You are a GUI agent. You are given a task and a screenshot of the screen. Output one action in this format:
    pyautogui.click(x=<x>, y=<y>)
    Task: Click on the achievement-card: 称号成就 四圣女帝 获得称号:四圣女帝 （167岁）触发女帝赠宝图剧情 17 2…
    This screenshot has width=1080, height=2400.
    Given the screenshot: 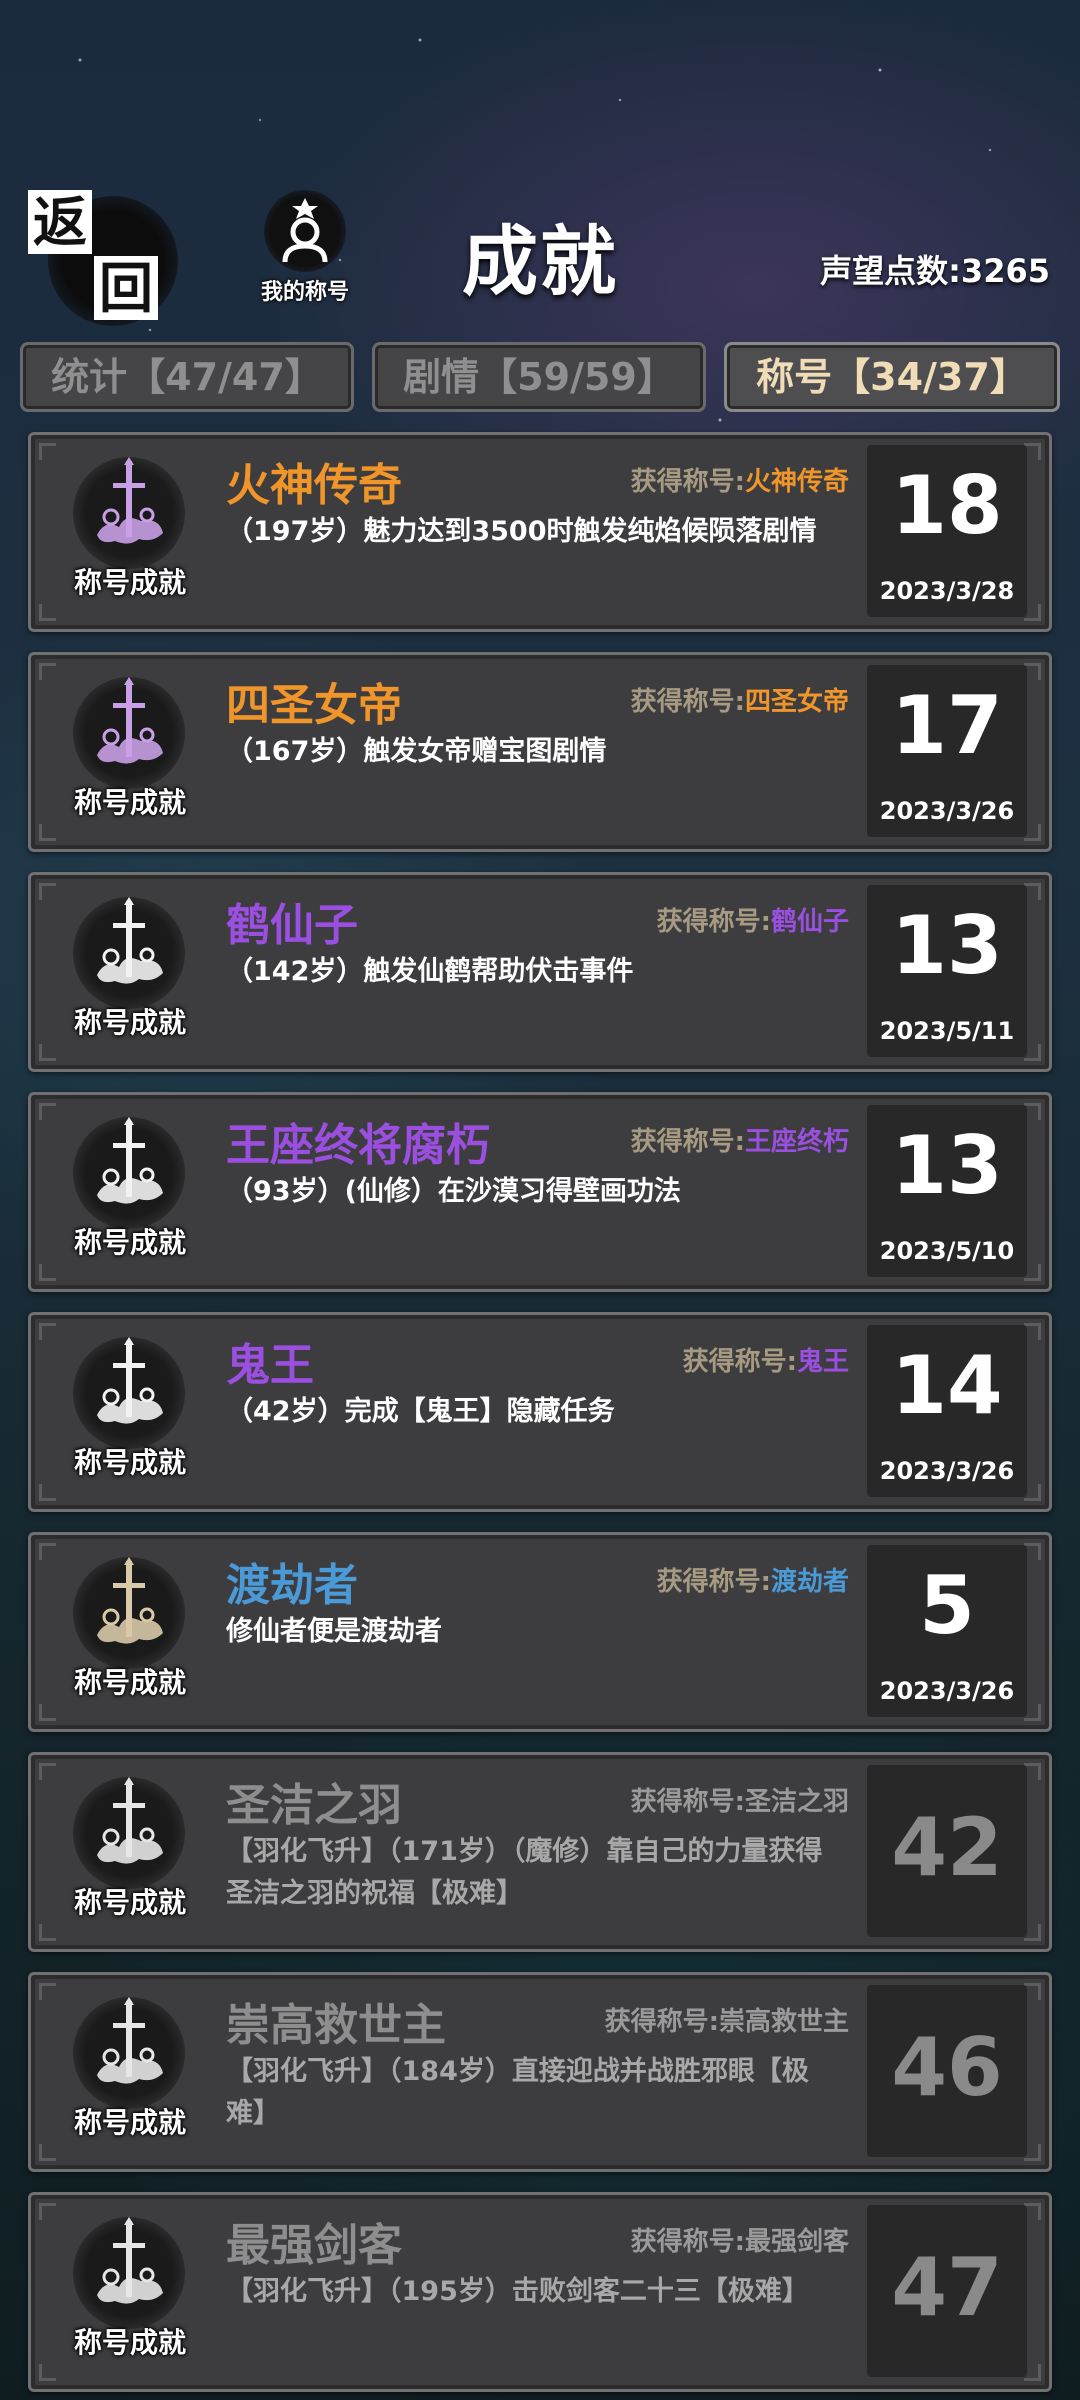 What is the action you would take?
    pyautogui.click(x=540, y=752)
    